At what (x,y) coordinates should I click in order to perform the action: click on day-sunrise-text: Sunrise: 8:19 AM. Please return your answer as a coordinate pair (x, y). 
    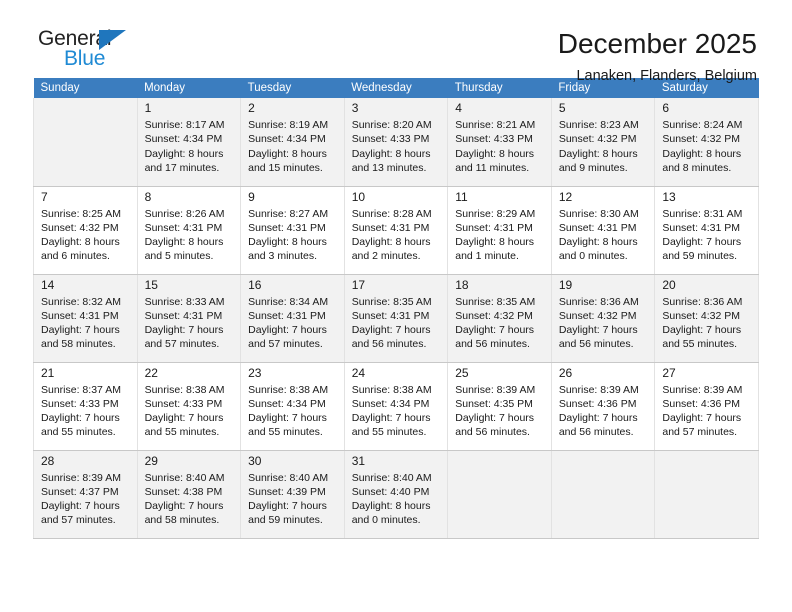
    Looking at the image, I should click on (288, 125).